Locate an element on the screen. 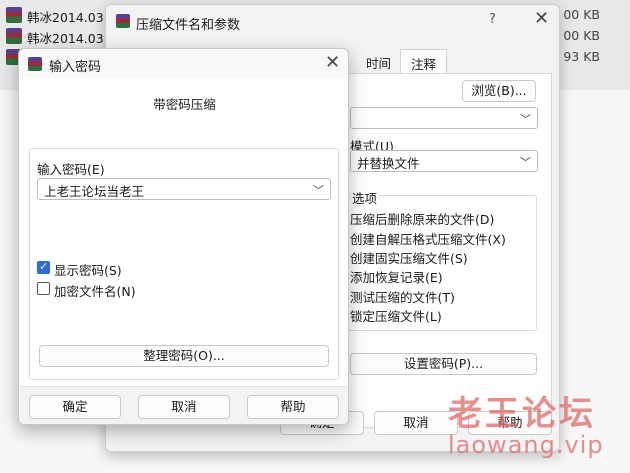  watermark-url: laowang.vip is located at coordinates (526, 445).